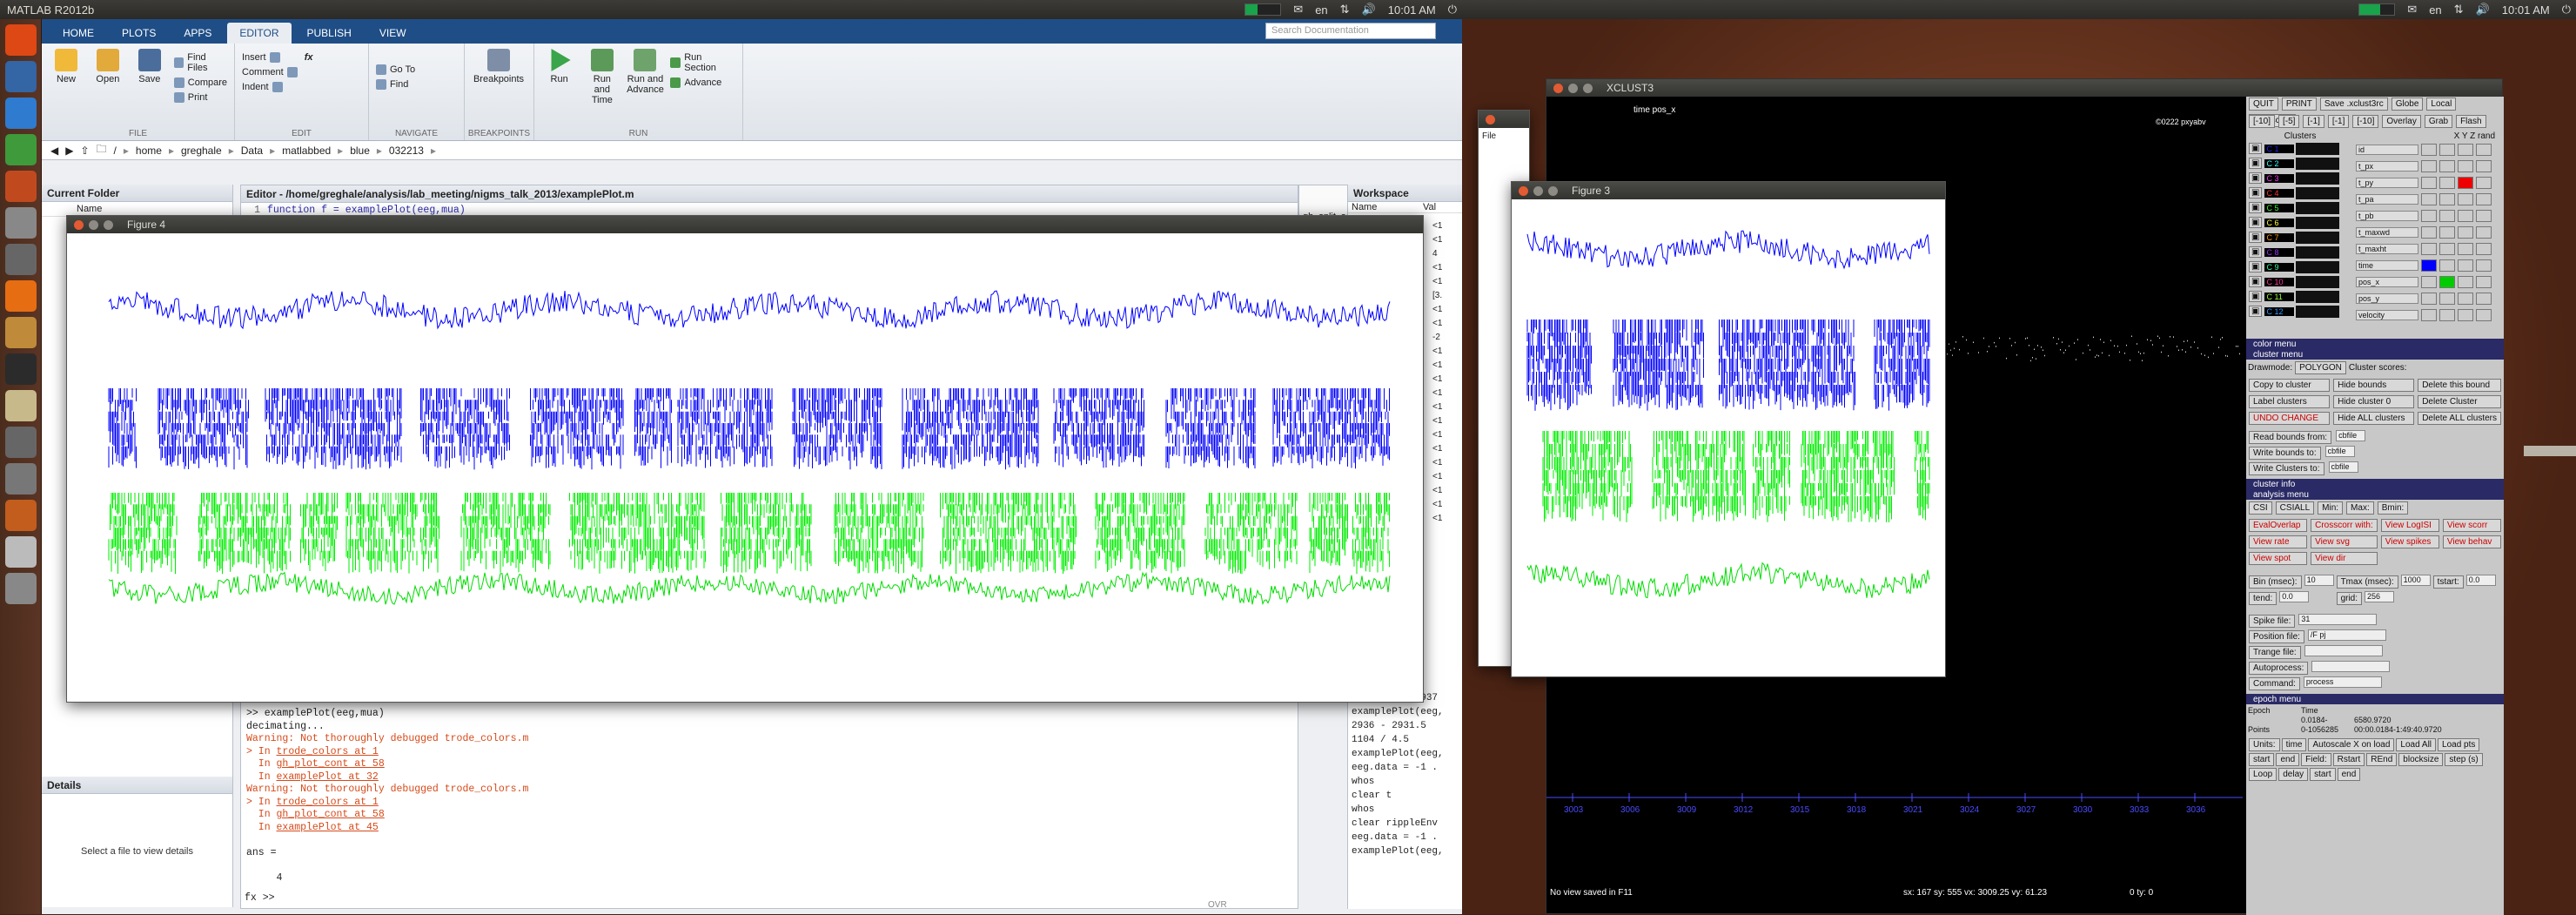 The image size is (2576, 915). Describe the element at coordinates (2365, 121) in the screenshot. I see `xclust-button: [-10]` at that location.